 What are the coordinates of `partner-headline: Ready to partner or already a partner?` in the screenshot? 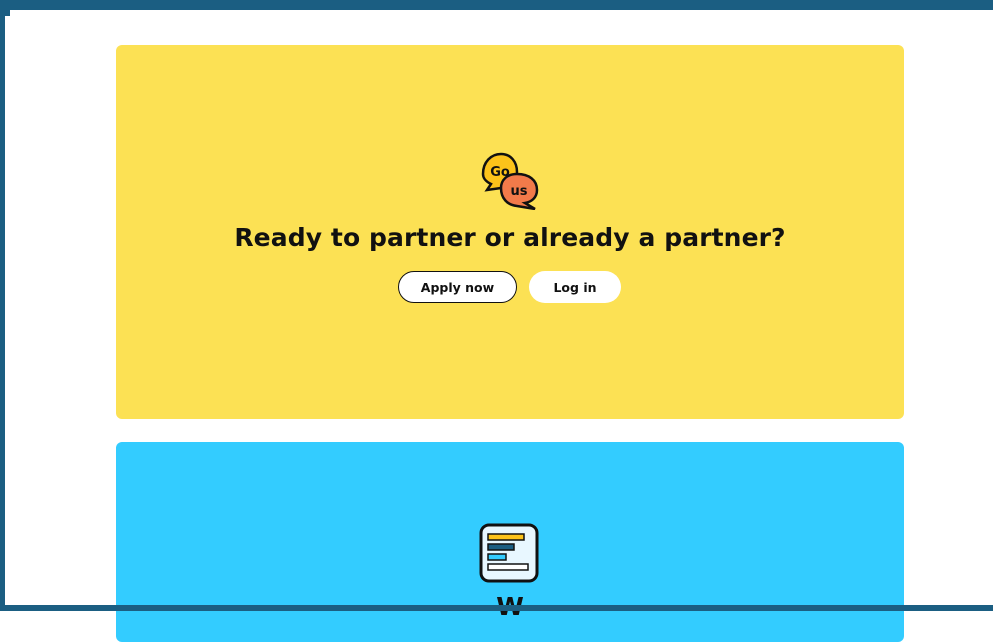 It's located at (510, 237).